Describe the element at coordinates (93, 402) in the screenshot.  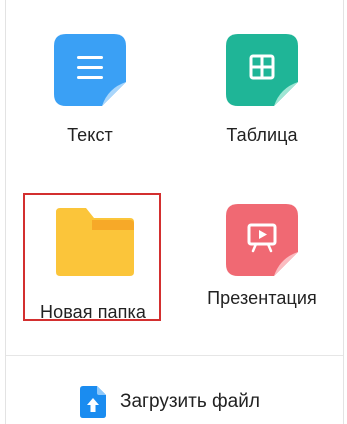
I see `upload-file-icon` at that location.